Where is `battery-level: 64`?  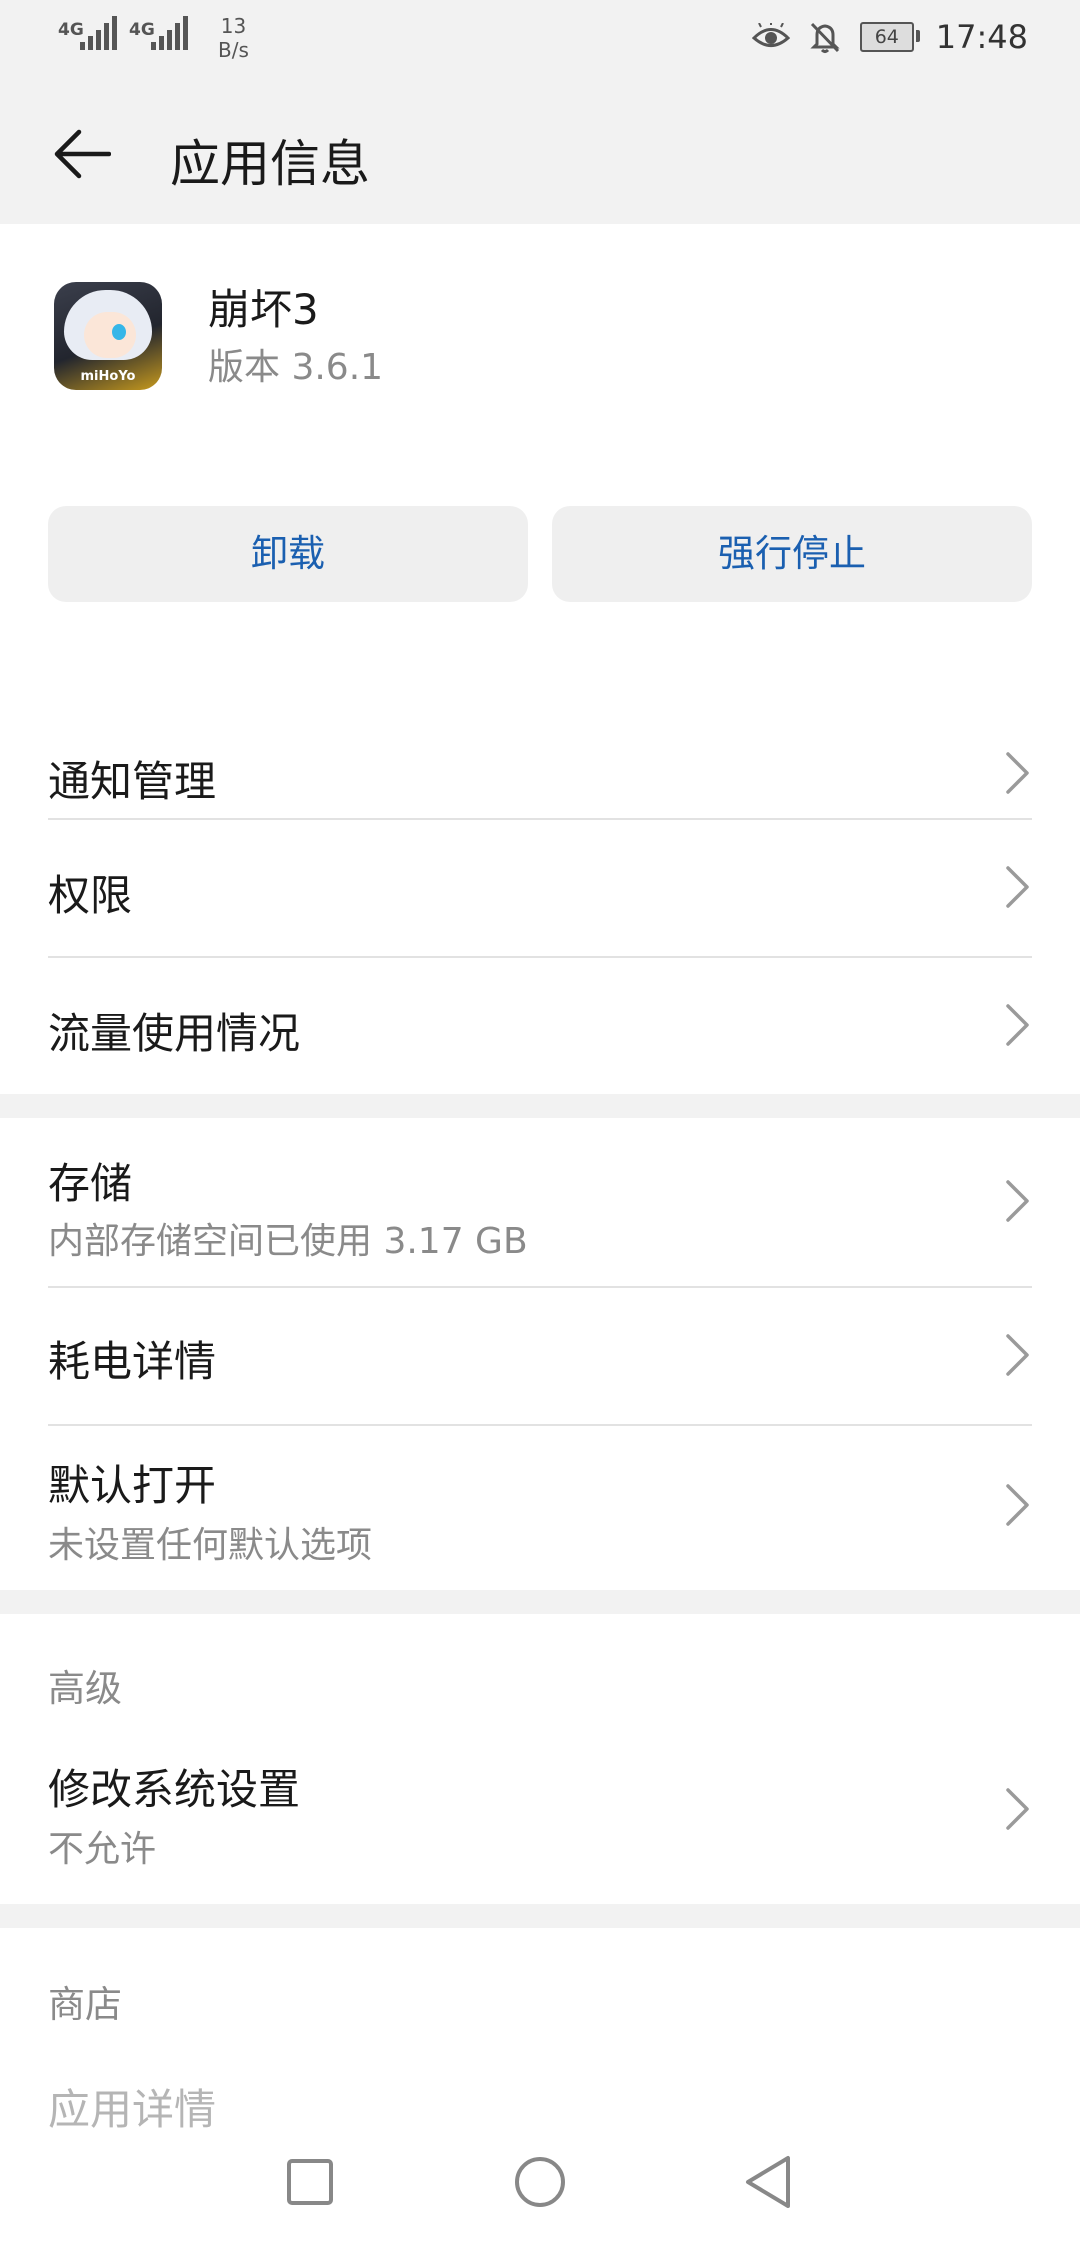
battery-level: 64 is located at coordinates (886, 37).